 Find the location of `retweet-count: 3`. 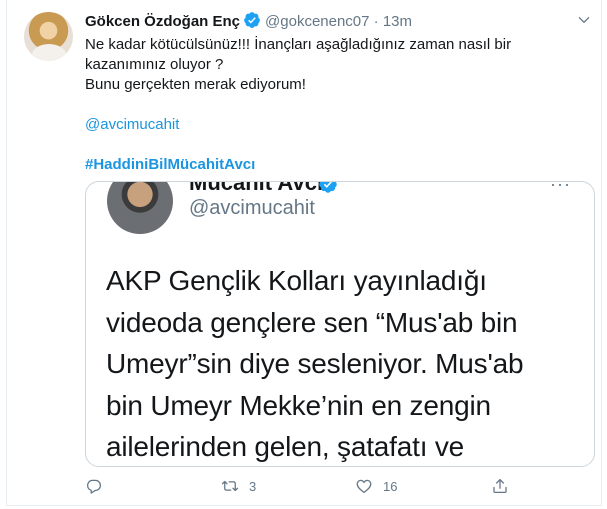

retweet-count: 3 is located at coordinates (253, 486).